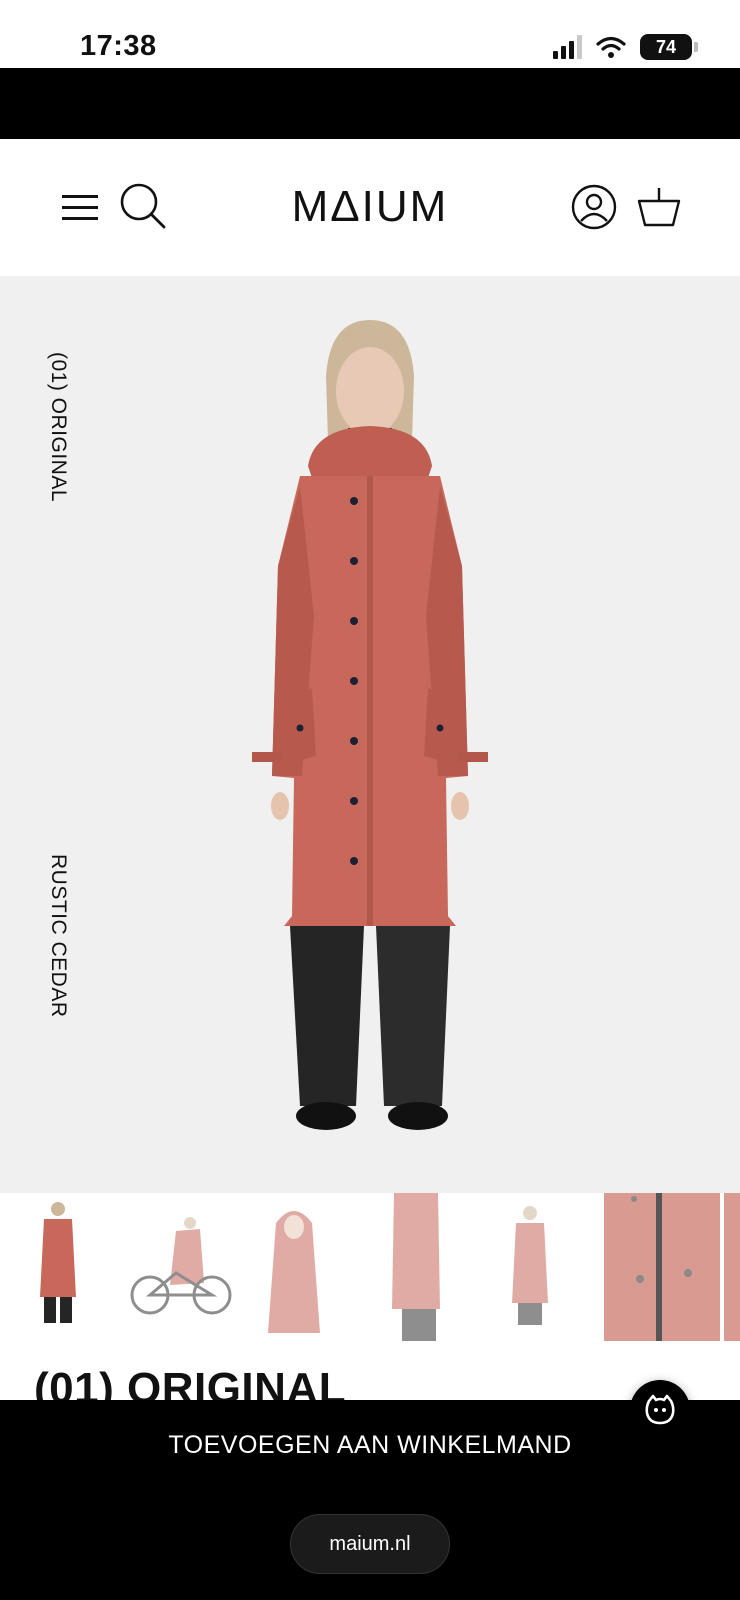 This screenshot has height=1600, width=740. I want to click on top-black-band, so click(370, 103).